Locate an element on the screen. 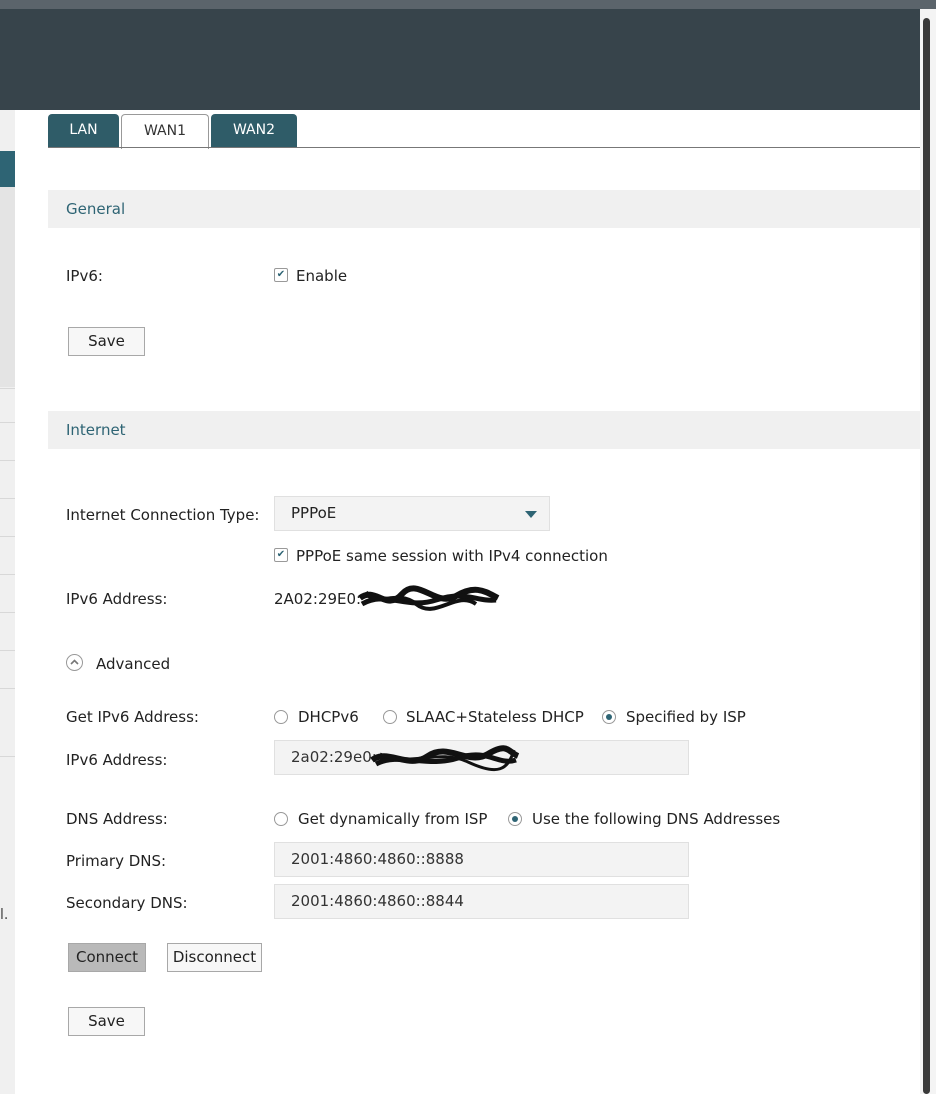 The height and width of the screenshot is (1094, 936). disconnect-button: Disconnect is located at coordinates (214, 957).